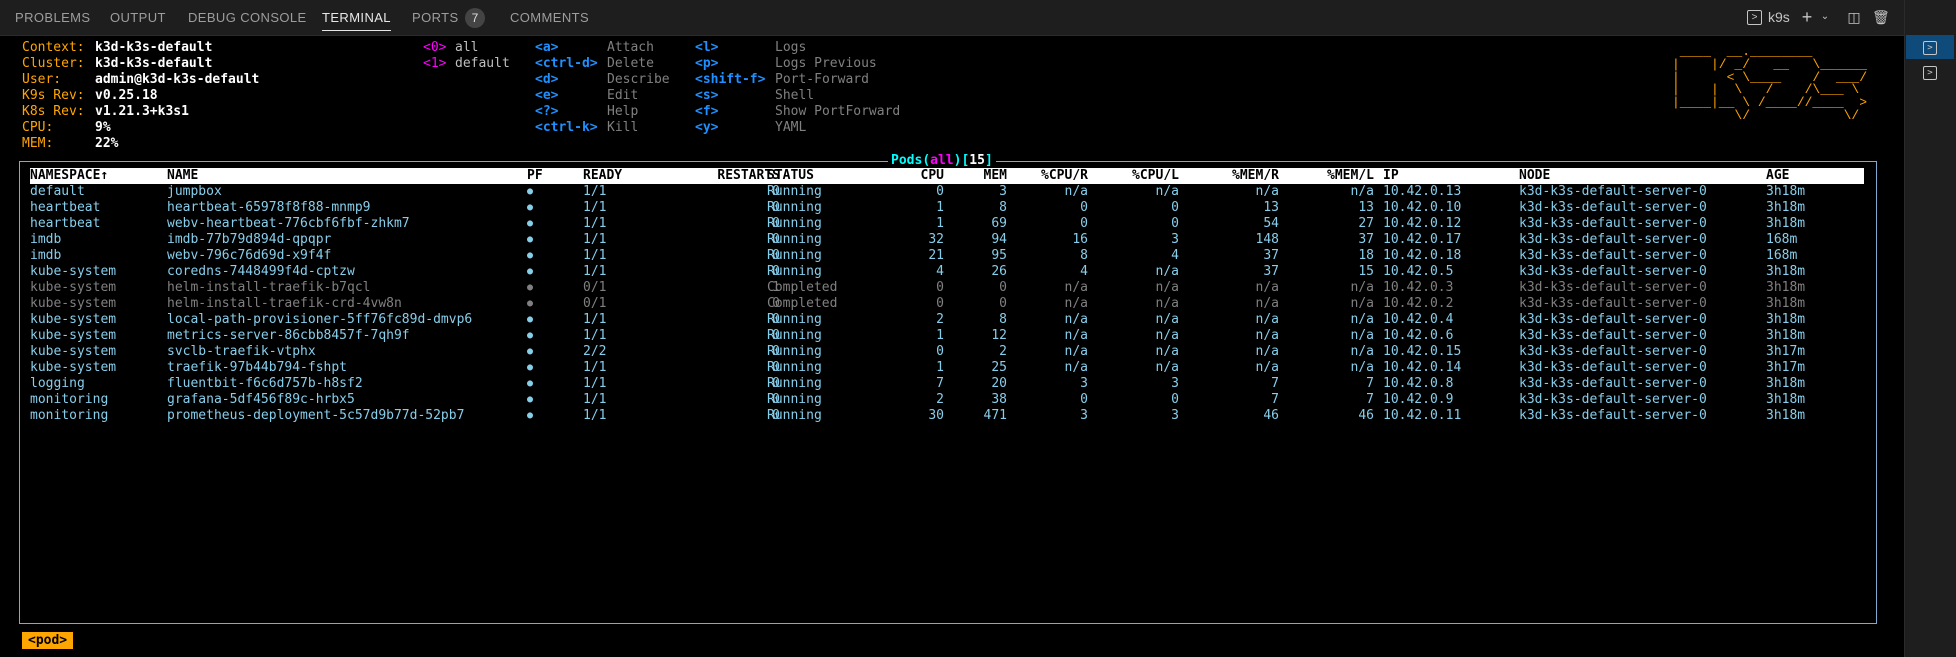 The height and width of the screenshot is (657, 1956). I want to click on terminal-list-item-active: >, so click(1930, 47).